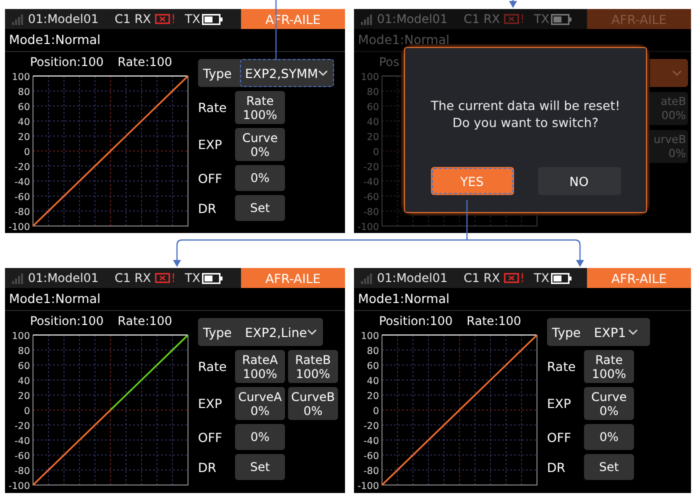 The width and height of the screenshot is (692, 500). I want to click on chart-reading: Pos, so click(389, 62).